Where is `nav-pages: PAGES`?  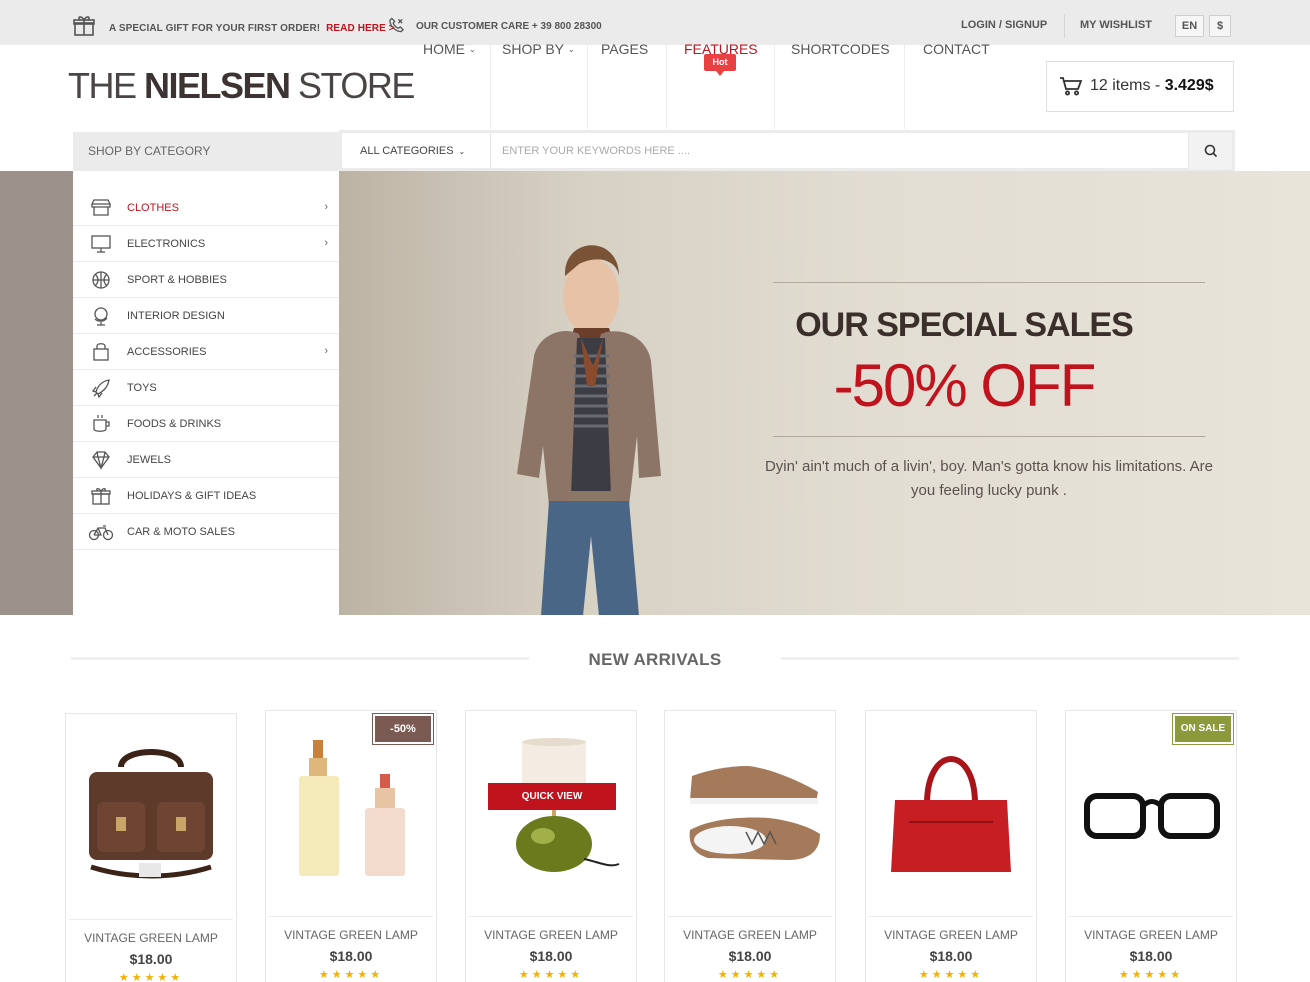 nav-pages: PAGES is located at coordinates (624, 42).